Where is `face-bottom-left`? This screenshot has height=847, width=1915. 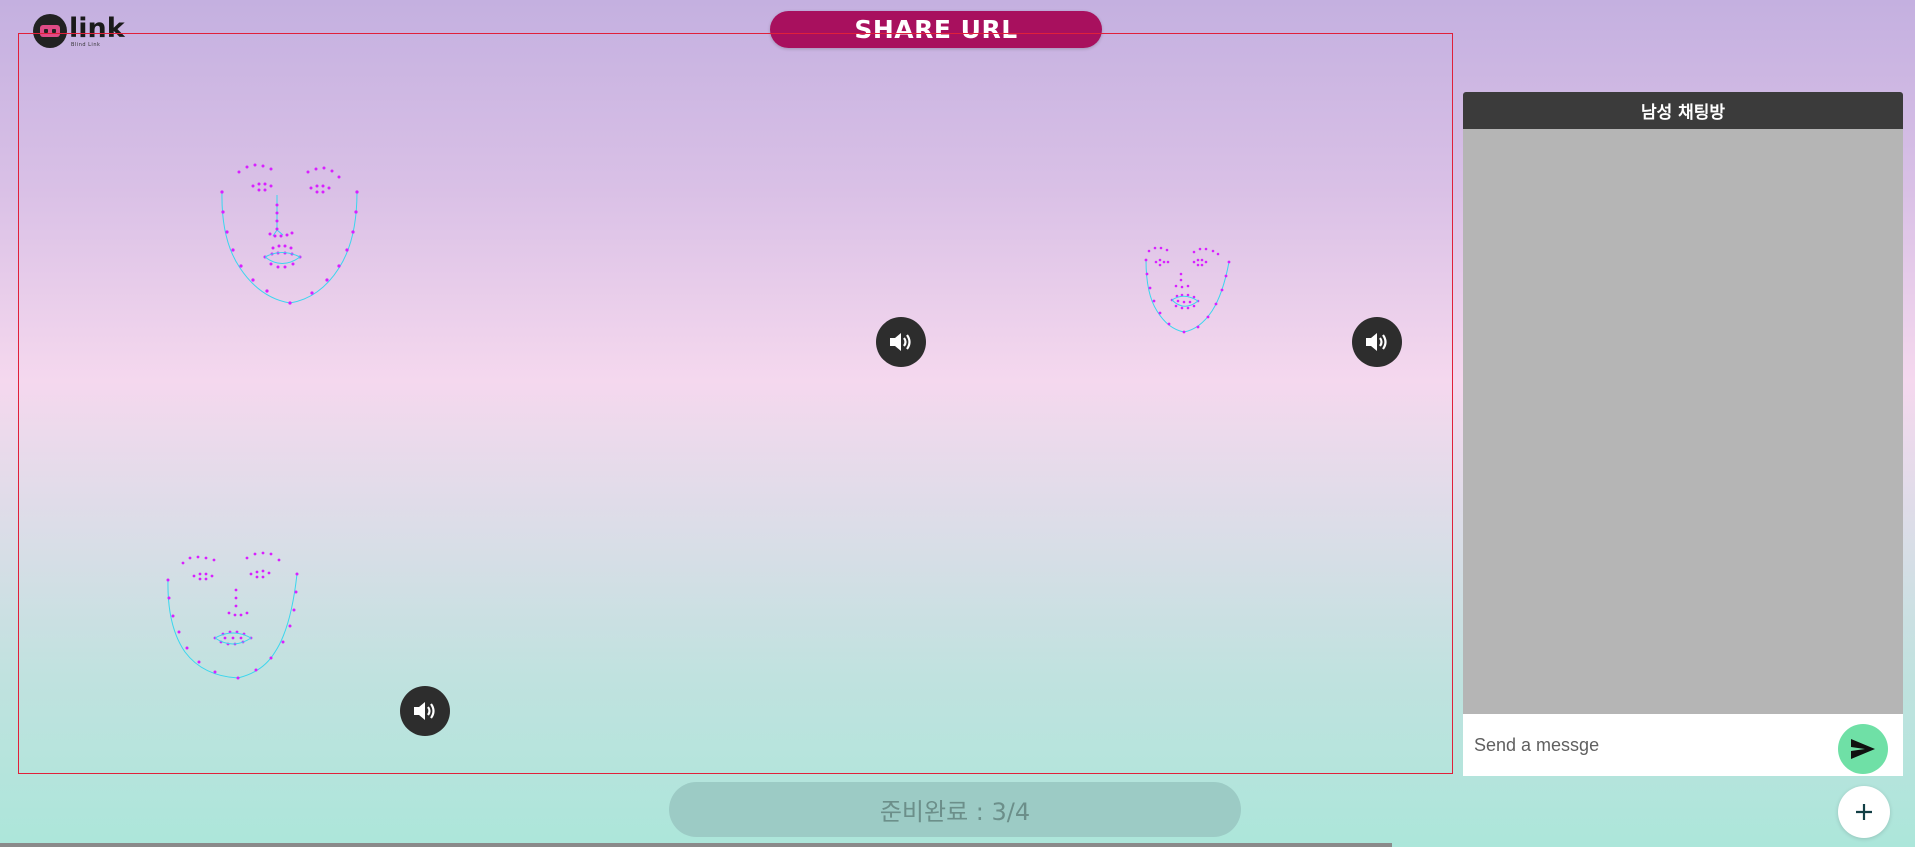
face-bottom-left is located at coordinates (232, 615).